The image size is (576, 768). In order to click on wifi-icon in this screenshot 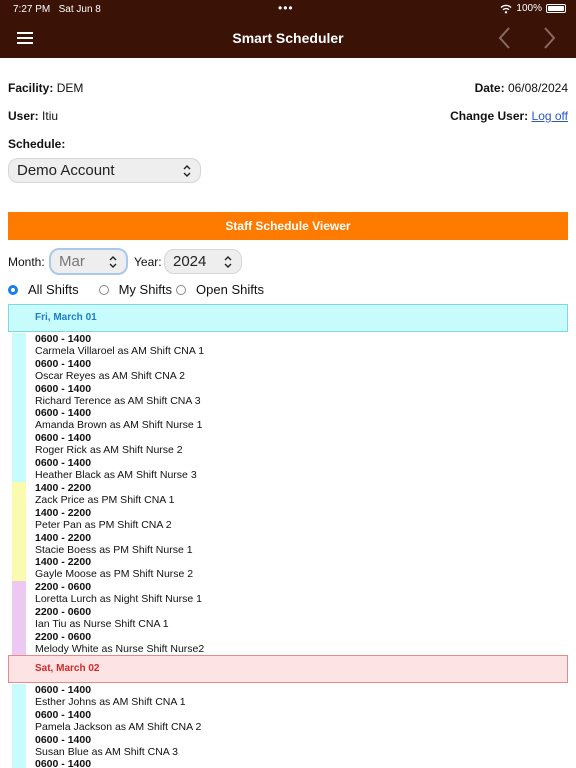, I will do `click(506, 8)`.